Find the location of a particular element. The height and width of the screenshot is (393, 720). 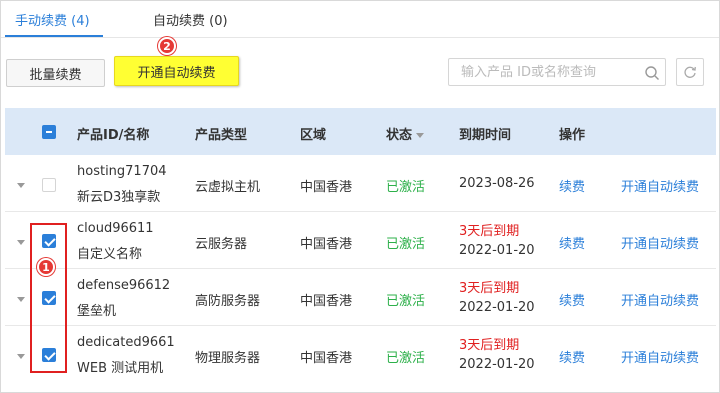

header-product: 产品ID/名称 is located at coordinates (113, 135).